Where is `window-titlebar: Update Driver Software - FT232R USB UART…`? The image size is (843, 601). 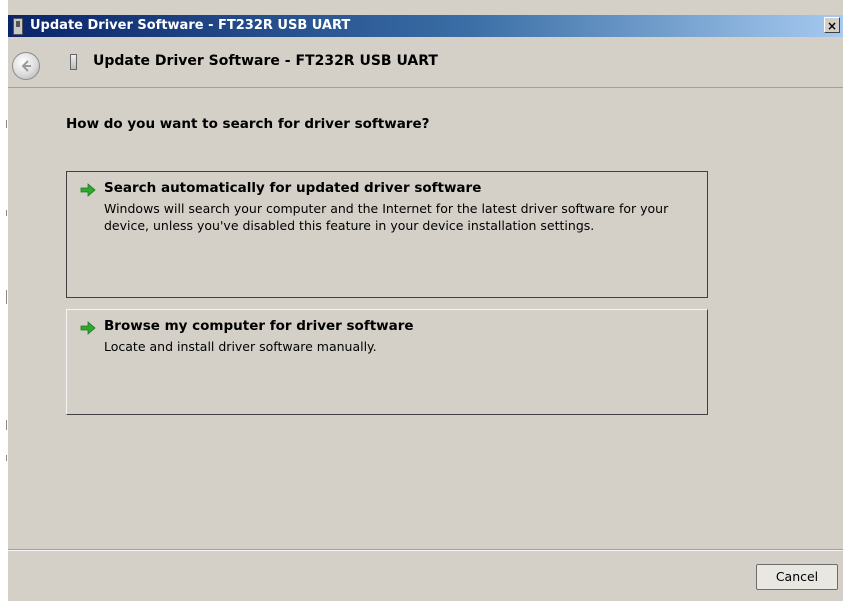 window-titlebar: Update Driver Software - FT232R USB UART… is located at coordinates (425, 26).